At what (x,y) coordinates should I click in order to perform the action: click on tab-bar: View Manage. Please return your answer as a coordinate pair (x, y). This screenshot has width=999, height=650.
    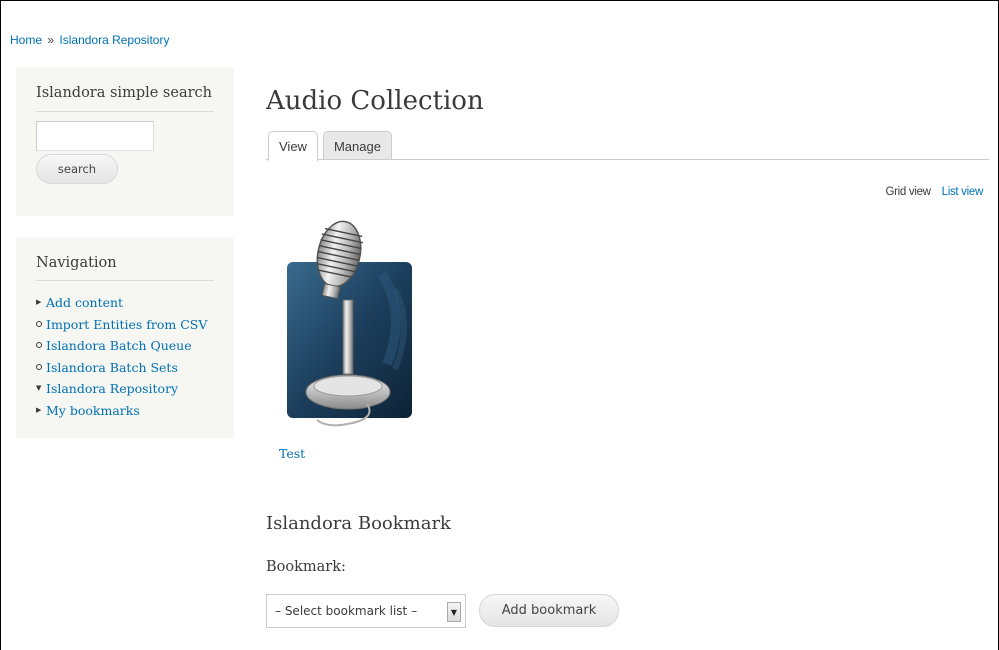
    Looking at the image, I should click on (330, 146).